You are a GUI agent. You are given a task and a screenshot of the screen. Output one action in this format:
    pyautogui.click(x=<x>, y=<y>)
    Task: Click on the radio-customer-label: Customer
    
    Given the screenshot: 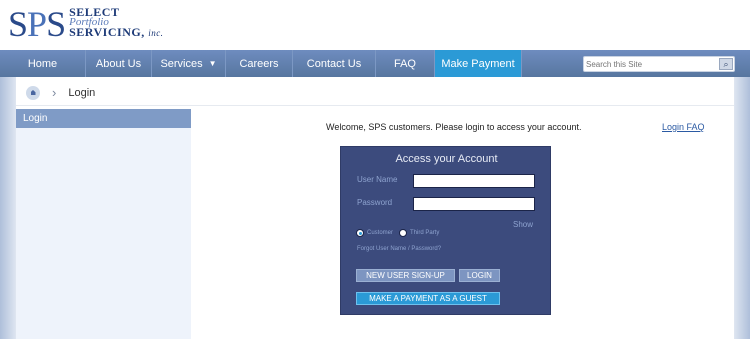 What is the action you would take?
    pyautogui.click(x=380, y=233)
    